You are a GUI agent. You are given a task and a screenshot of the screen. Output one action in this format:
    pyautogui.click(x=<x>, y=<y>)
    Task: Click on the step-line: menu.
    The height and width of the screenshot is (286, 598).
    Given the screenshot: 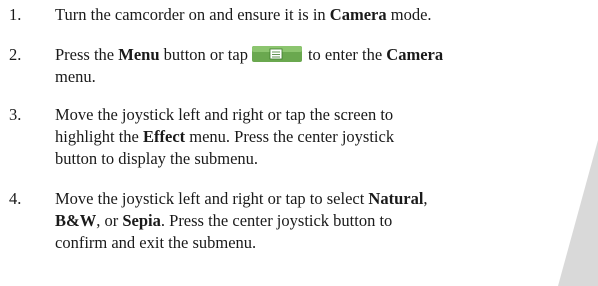 What is the action you would take?
    pyautogui.click(x=75, y=76)
    